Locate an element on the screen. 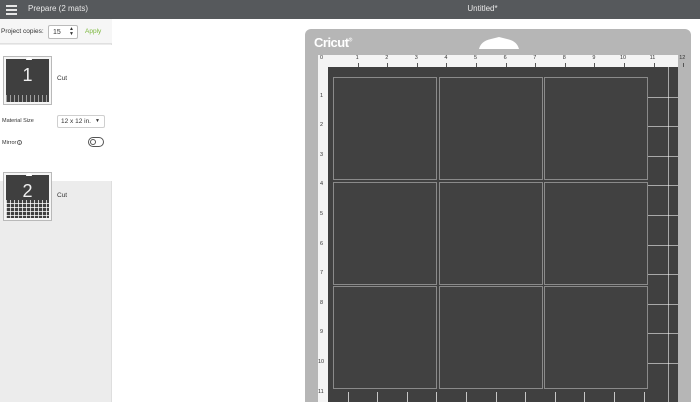 This screenshot has height=402, width=700. ruler-top-label: 6 is located at coordinates (505, 58).